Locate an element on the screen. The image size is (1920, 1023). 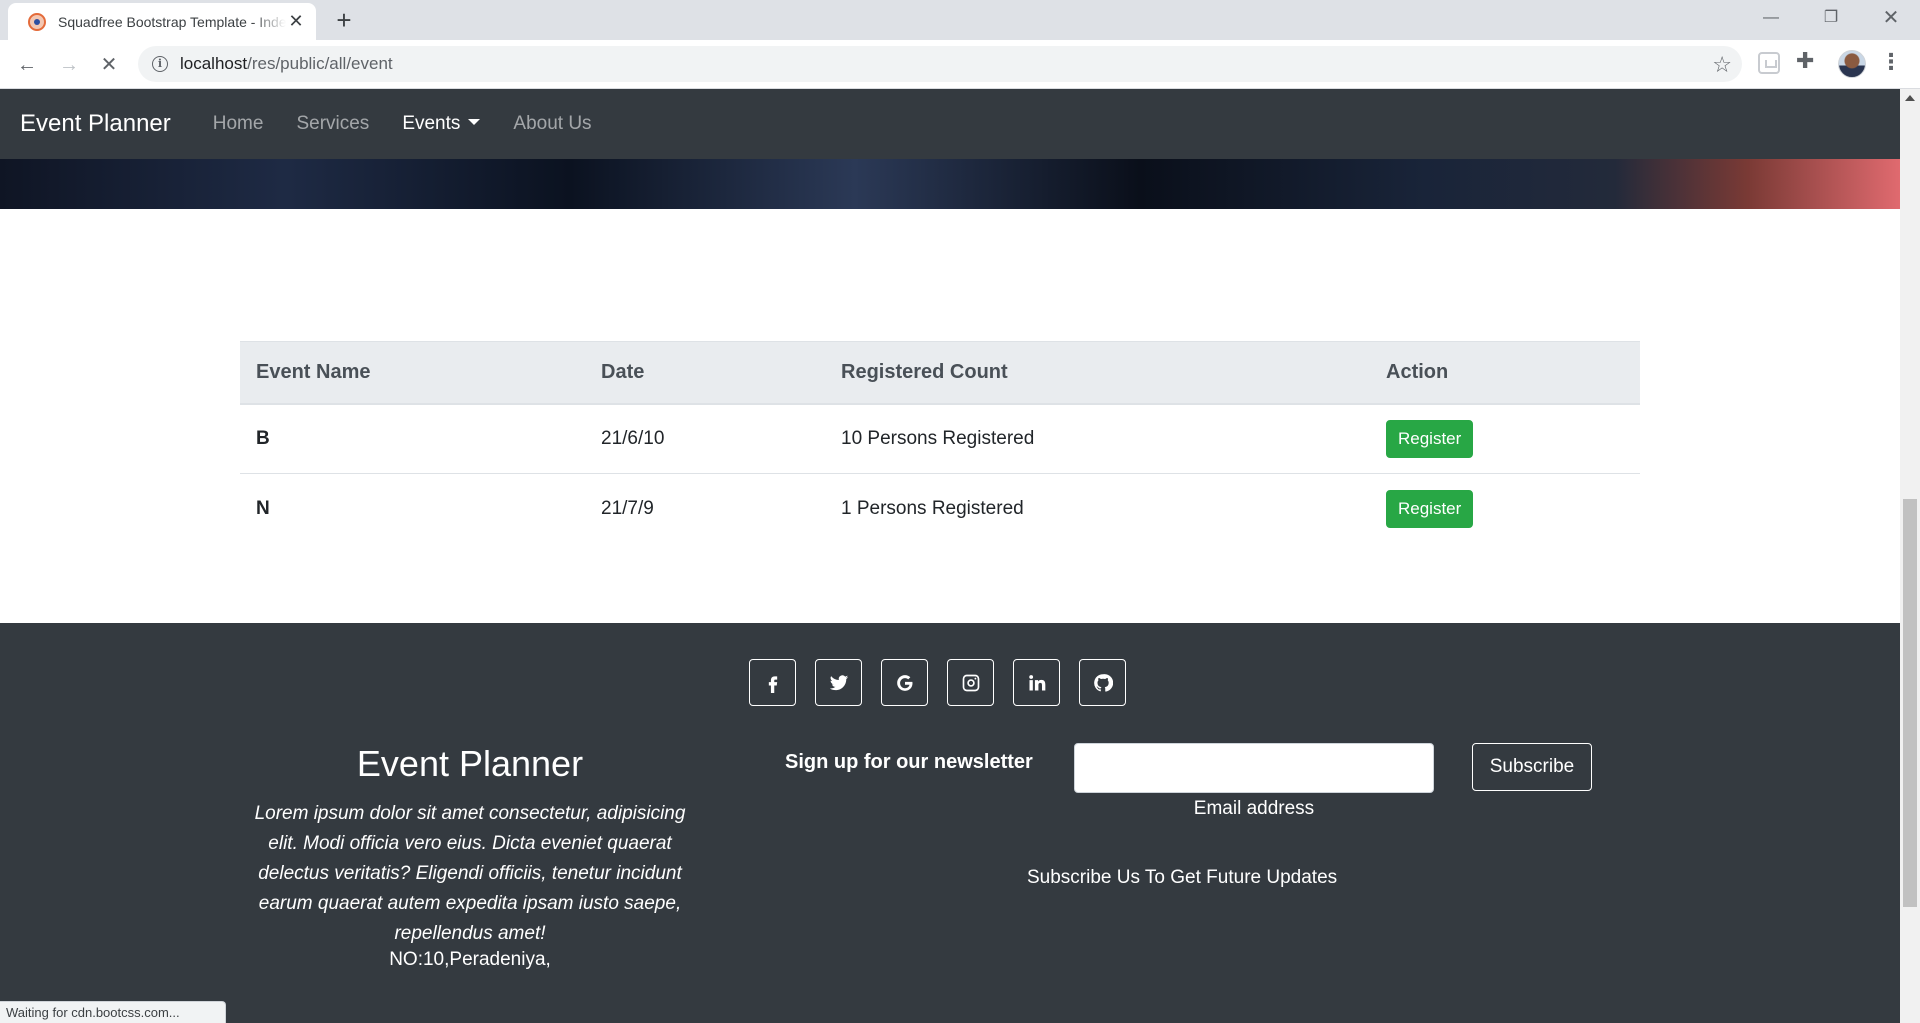
nav-link-home: Home is located at coordinates (238, 124).